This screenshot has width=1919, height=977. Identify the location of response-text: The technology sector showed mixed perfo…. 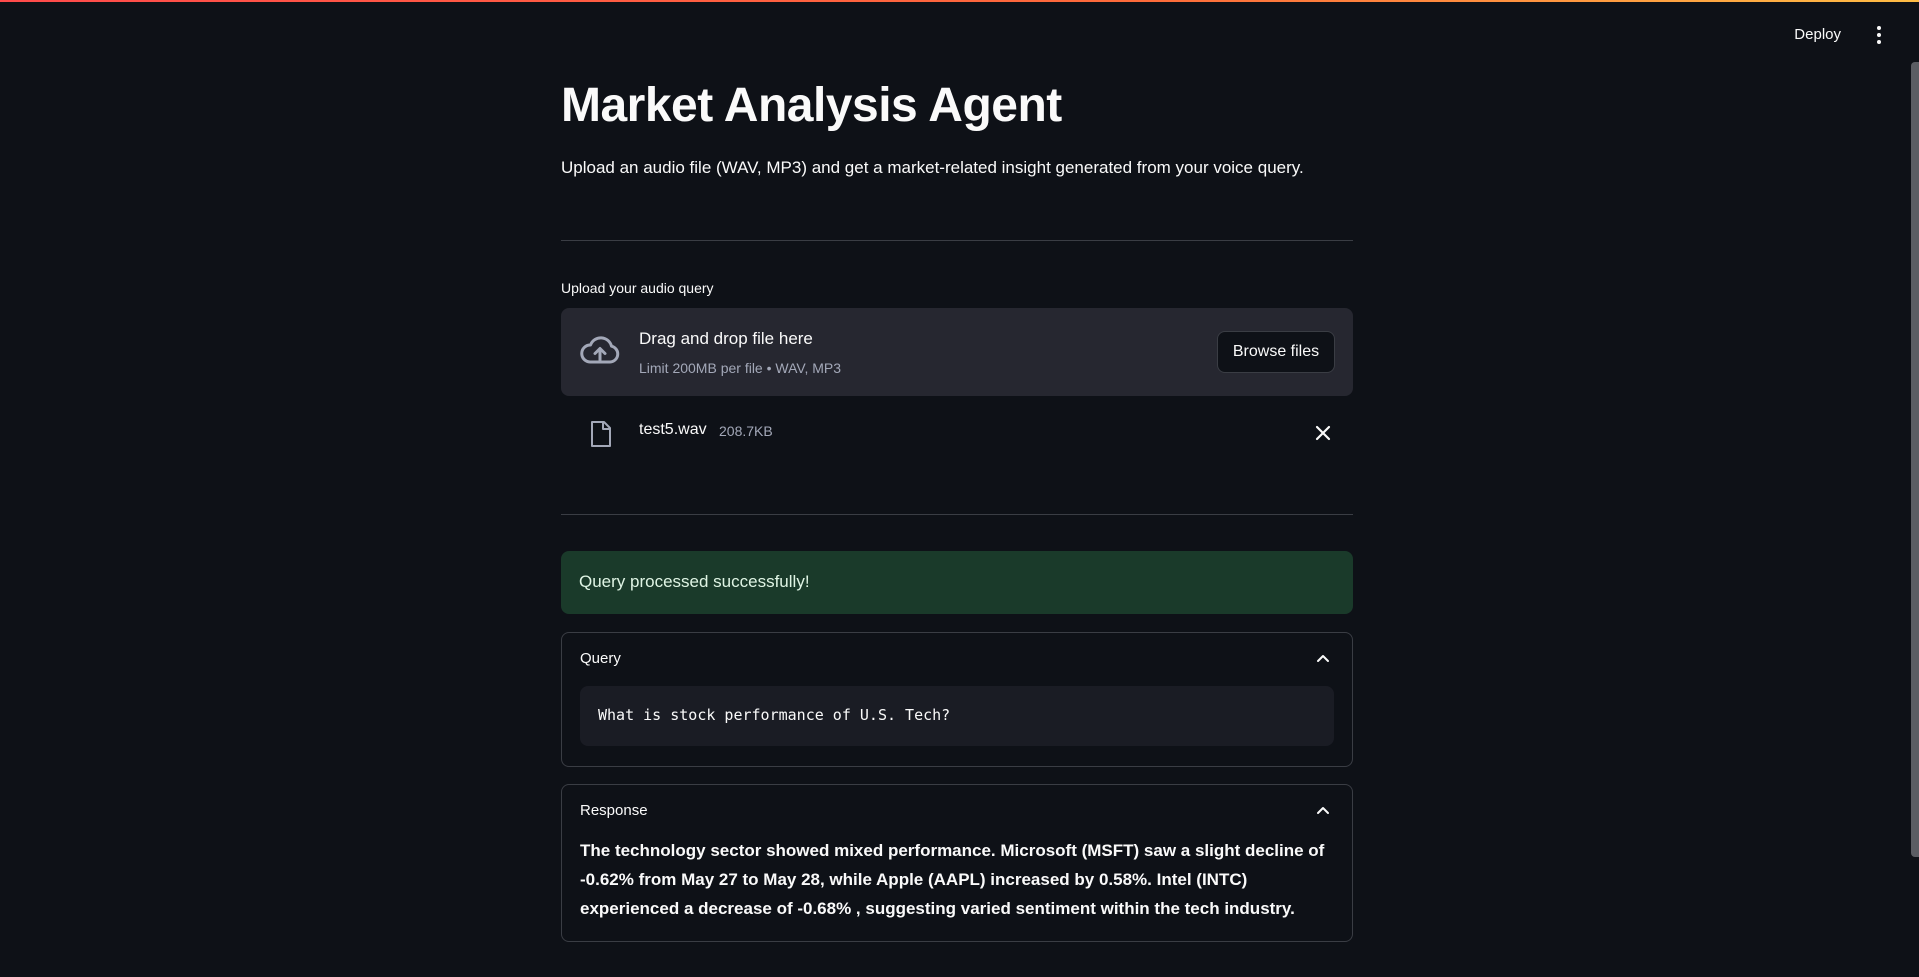
(952, 879).